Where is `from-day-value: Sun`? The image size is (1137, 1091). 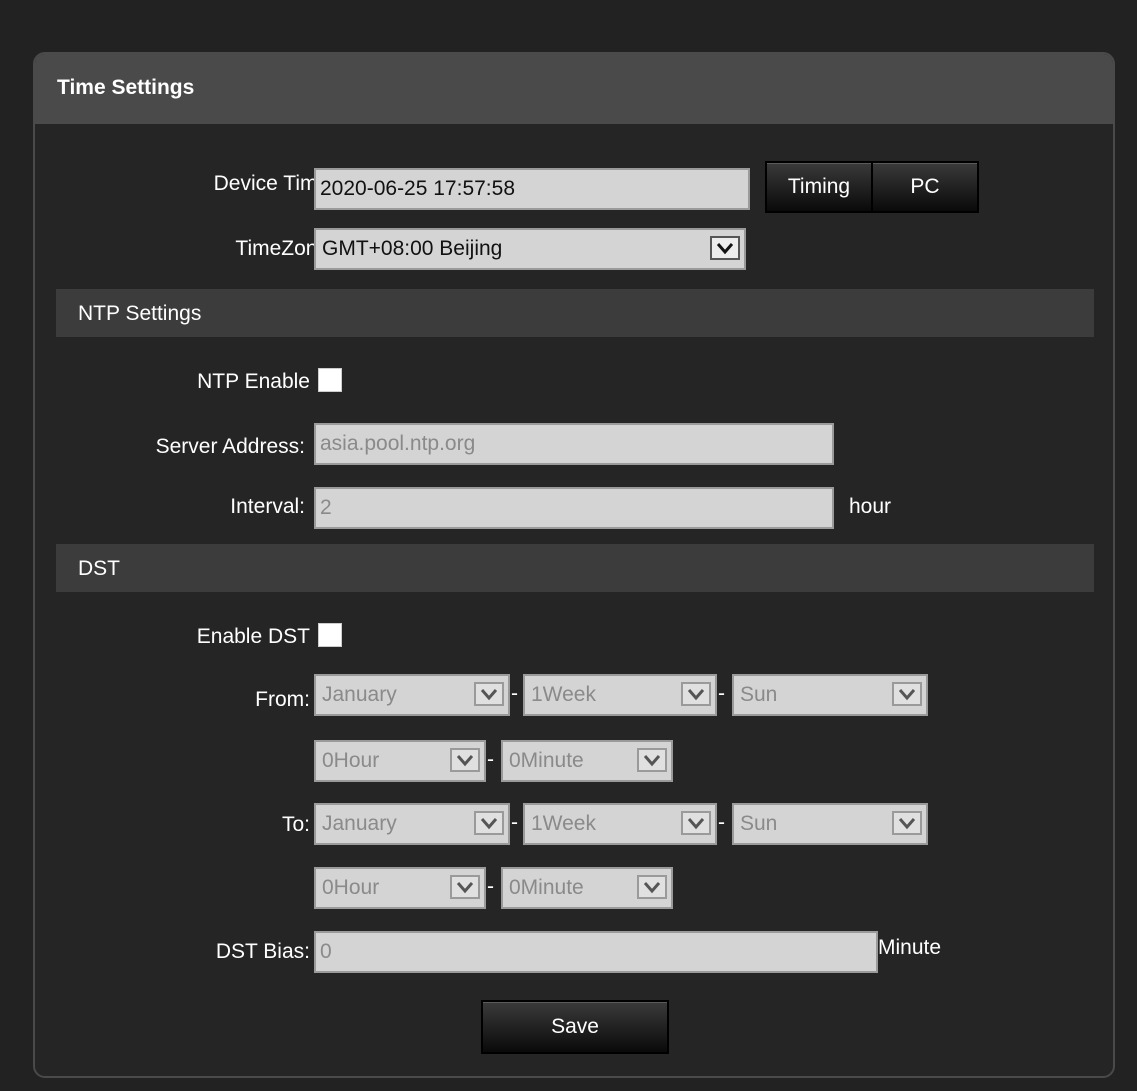 from-day-value: Sun is located at coordinates (759, 694).